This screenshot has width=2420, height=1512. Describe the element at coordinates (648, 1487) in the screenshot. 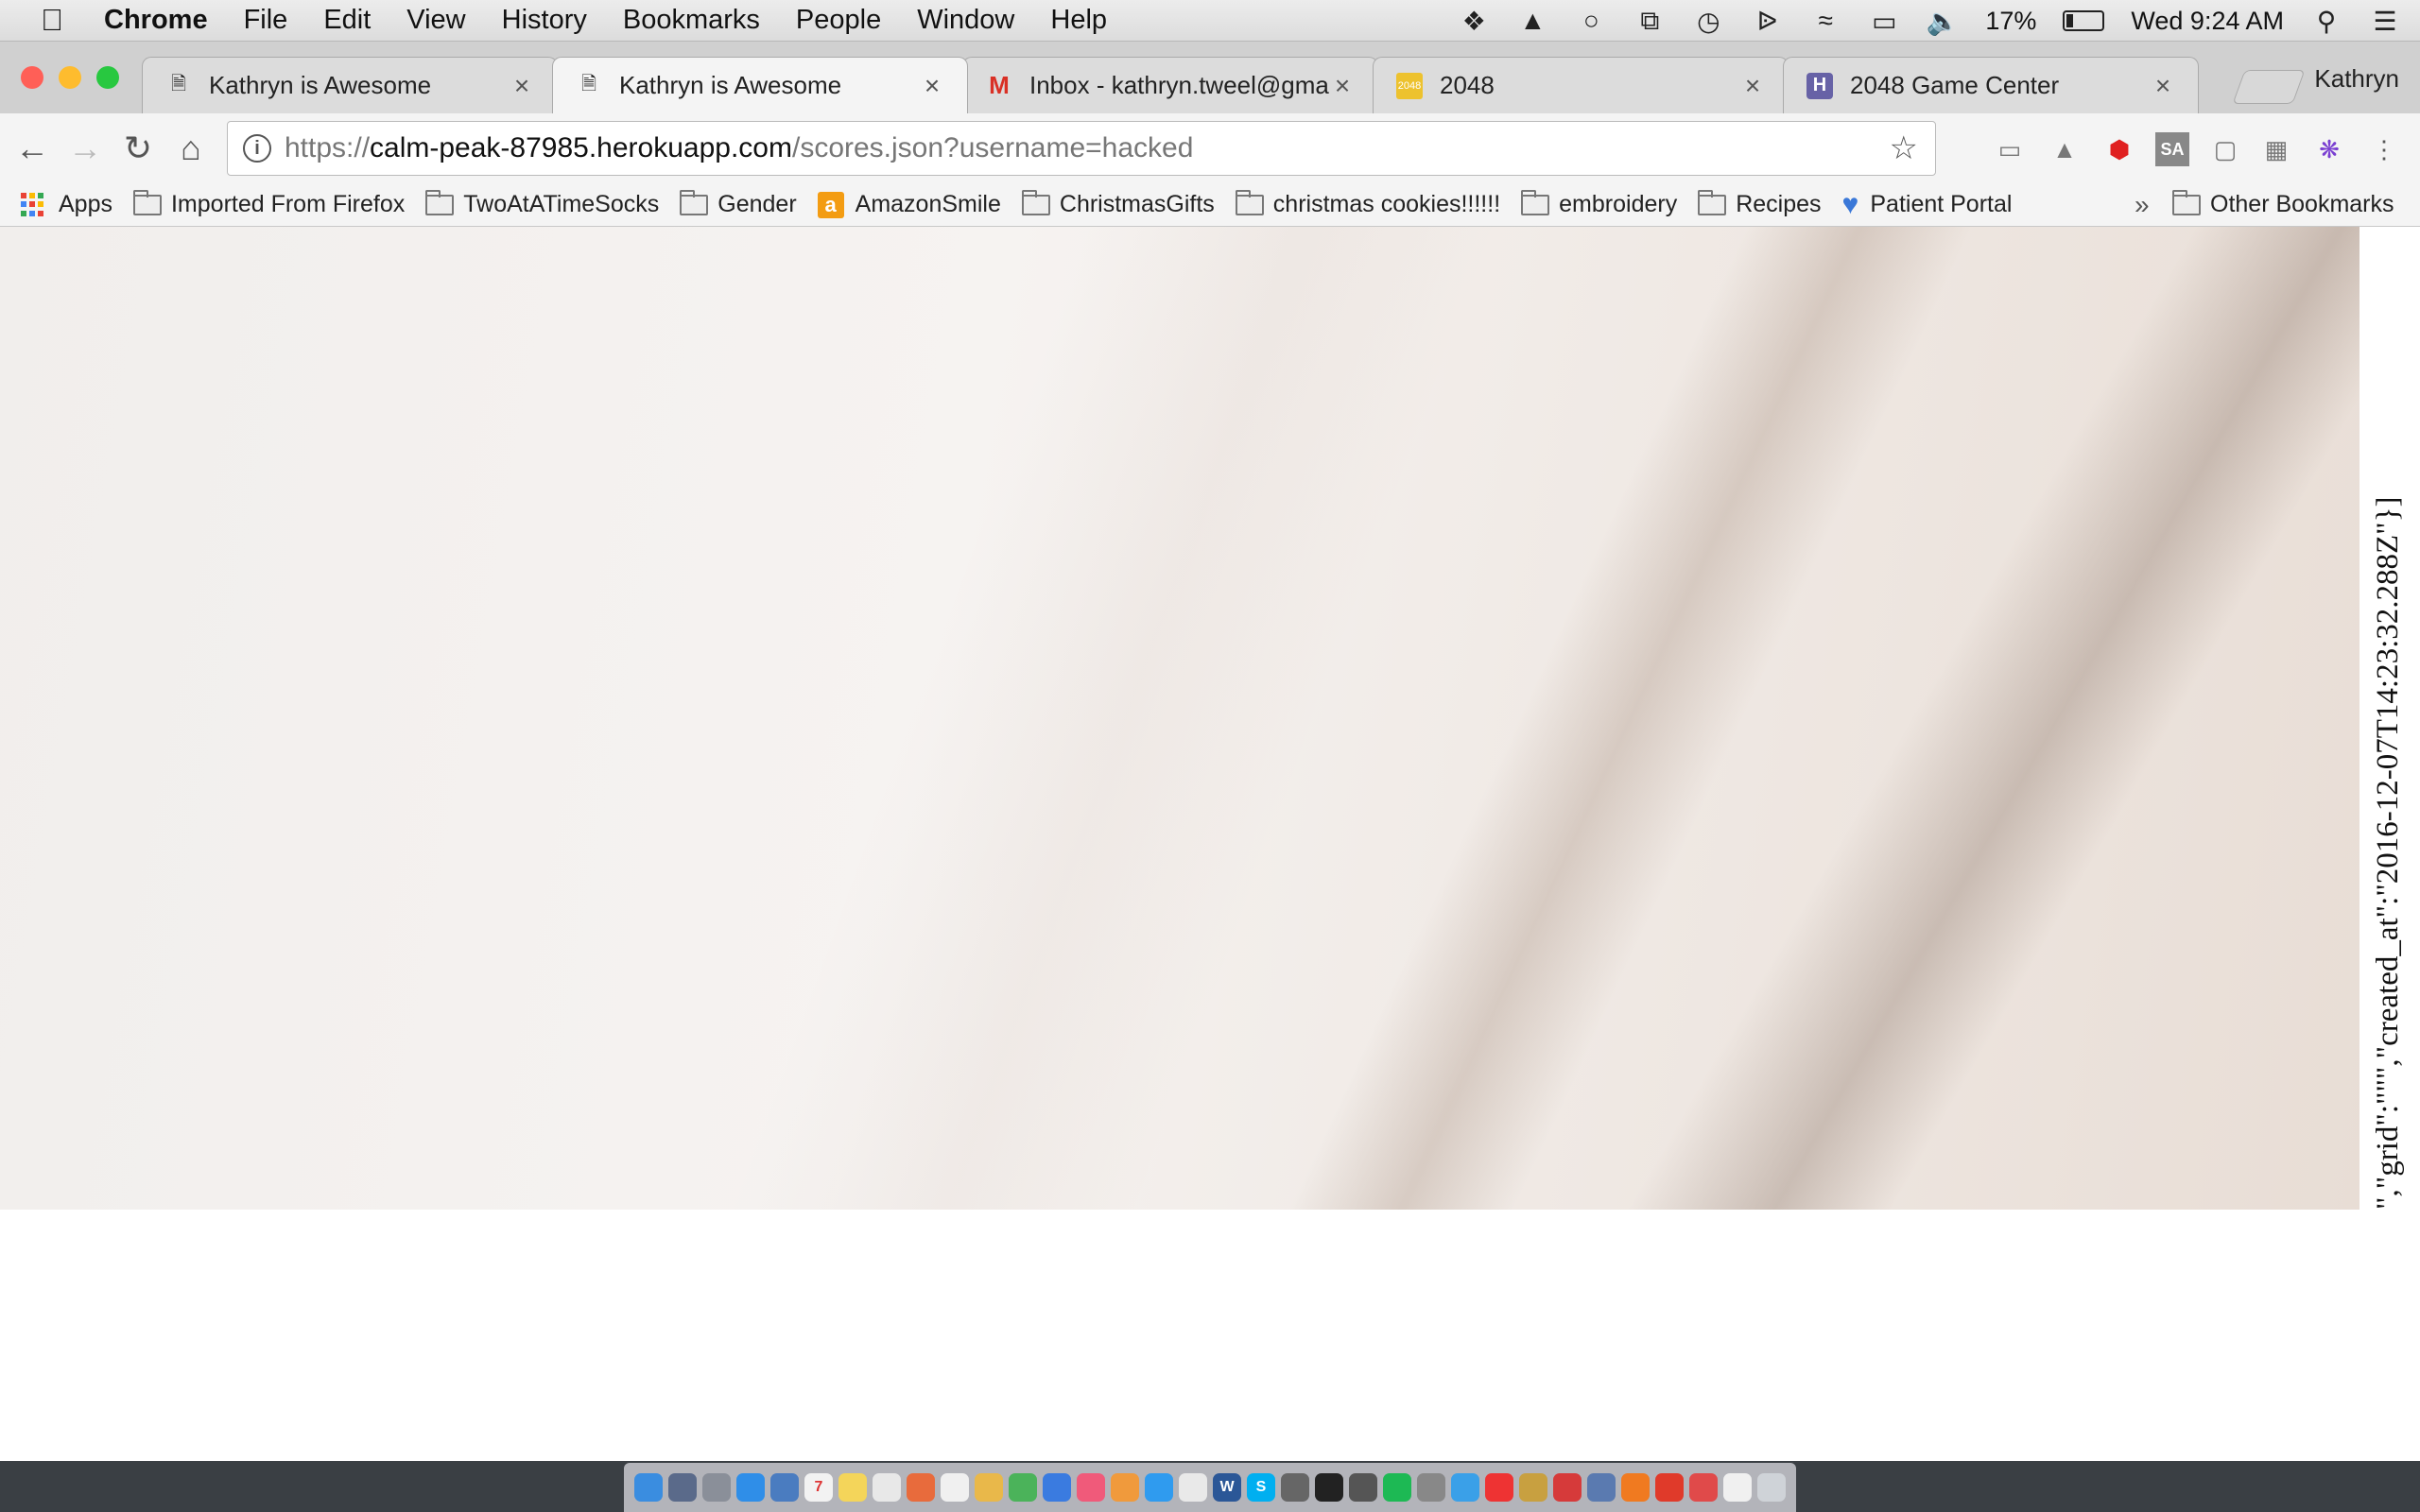

I see `finder-icon` at that location.